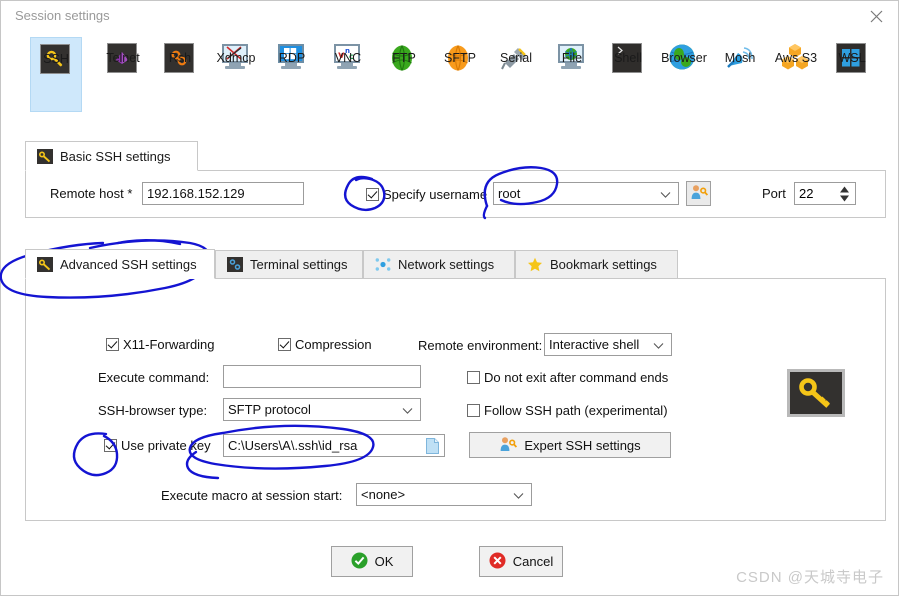  What do you see at coordinates (816, 393) in the screenshot?
I see `key-icon` at bounding box center [816, 393].